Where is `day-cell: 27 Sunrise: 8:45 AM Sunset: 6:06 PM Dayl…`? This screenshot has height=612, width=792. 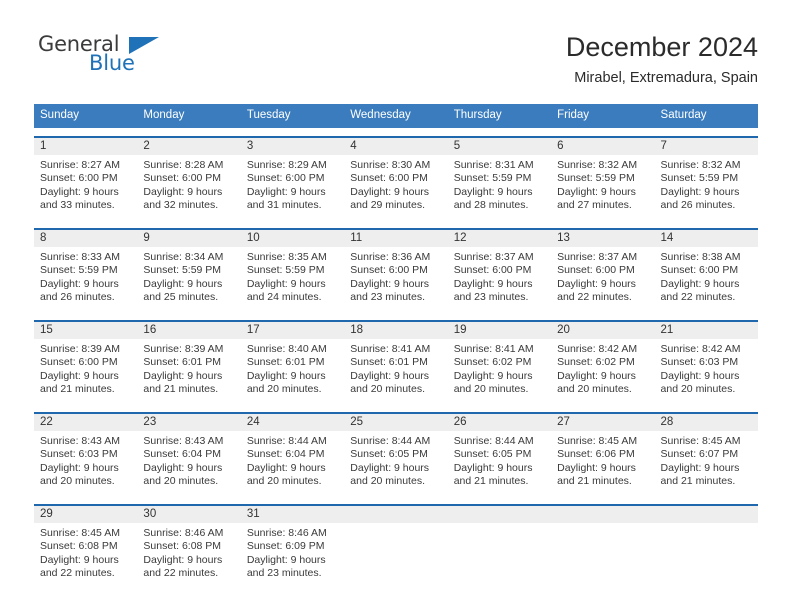
day-cell: 27 Sunrise: 8:45 AM Sunset: 6:06 PM Dayl… is located at coordinates (603, 455).